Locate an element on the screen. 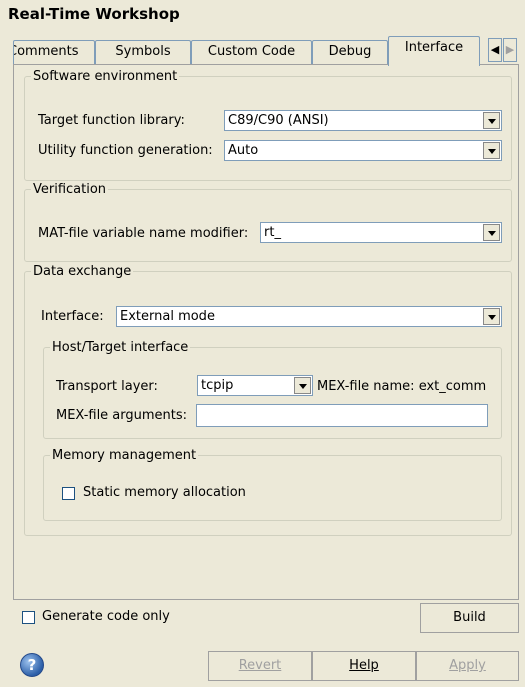 The width and height of the screenshot is (525, 687). tab-scroll-right-icon: ▶ is located at coordinates (510, 50).